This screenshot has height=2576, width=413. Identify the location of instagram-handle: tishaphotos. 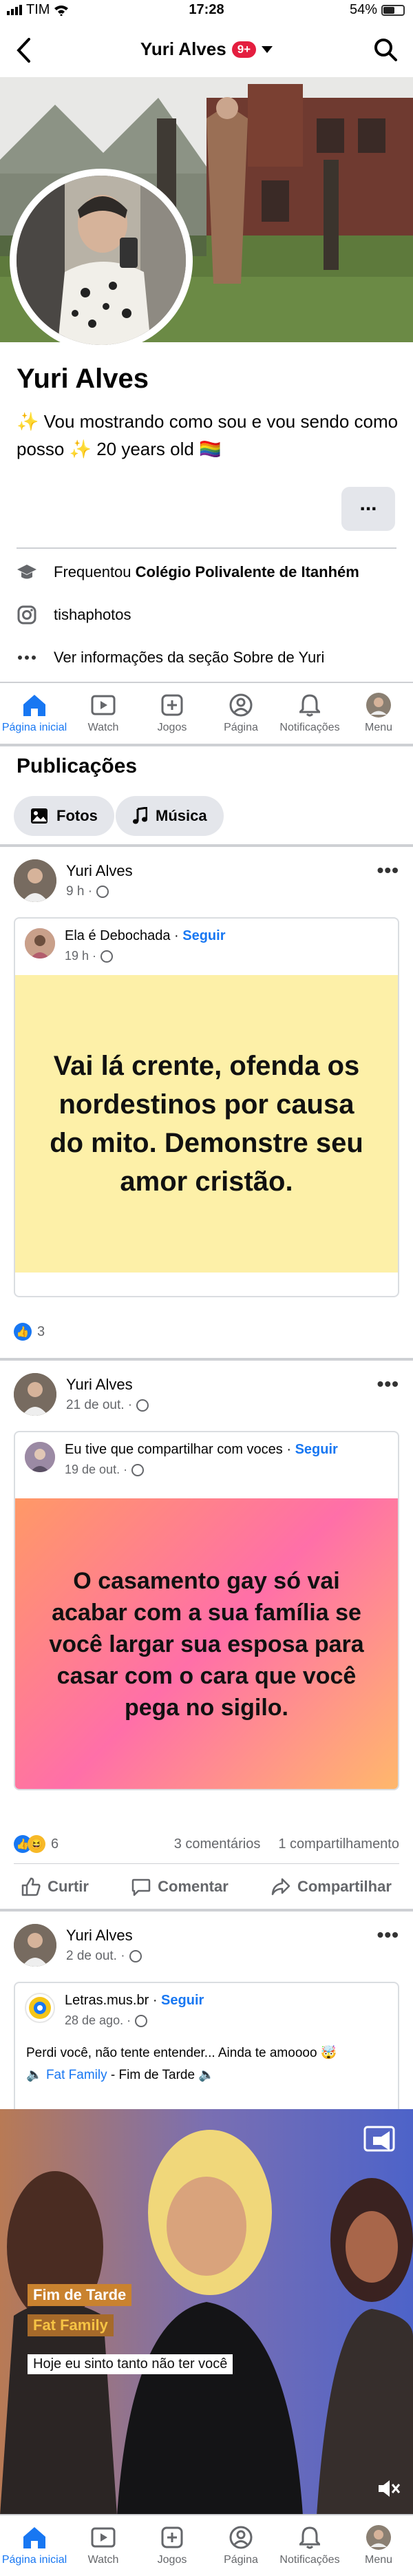
(93, 614).